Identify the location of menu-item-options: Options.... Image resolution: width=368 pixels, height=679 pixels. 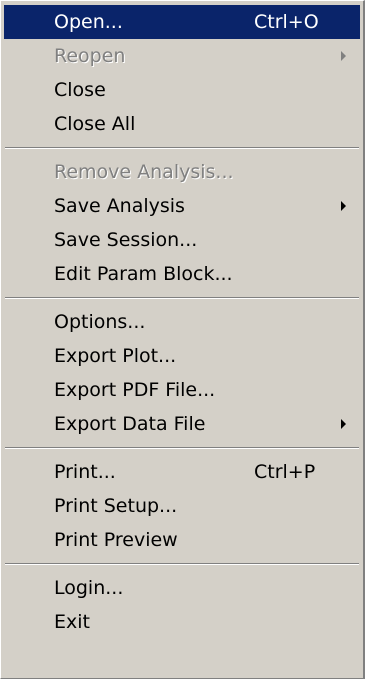
(182, 322).